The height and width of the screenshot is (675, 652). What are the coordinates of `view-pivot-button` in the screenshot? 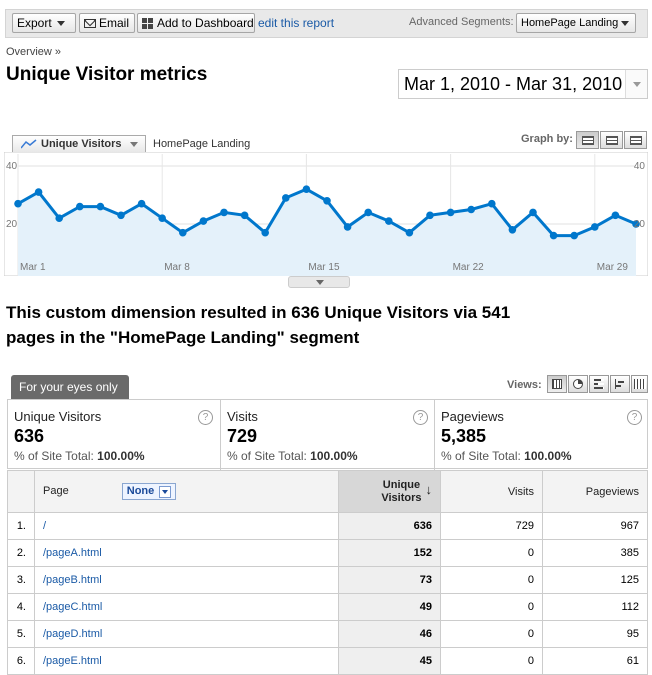 It's located at (639, 384).